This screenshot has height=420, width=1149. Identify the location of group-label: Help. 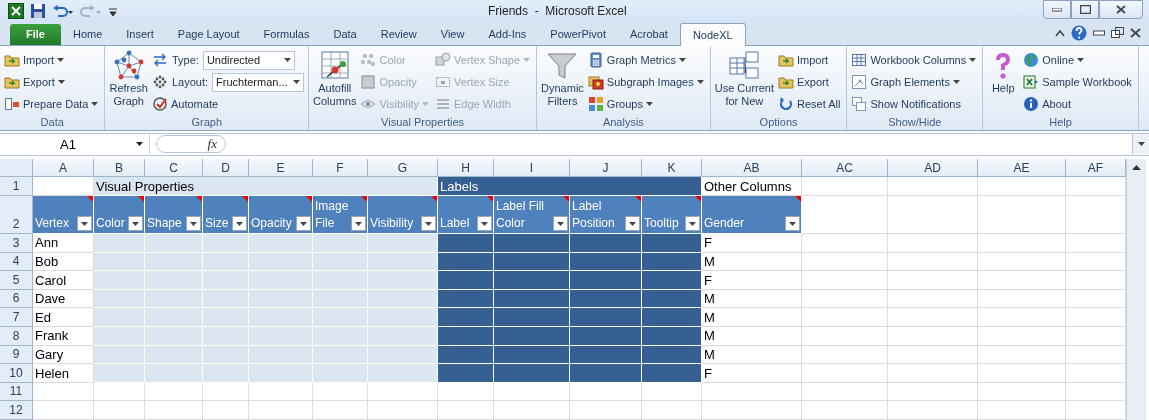
(1060, 122).